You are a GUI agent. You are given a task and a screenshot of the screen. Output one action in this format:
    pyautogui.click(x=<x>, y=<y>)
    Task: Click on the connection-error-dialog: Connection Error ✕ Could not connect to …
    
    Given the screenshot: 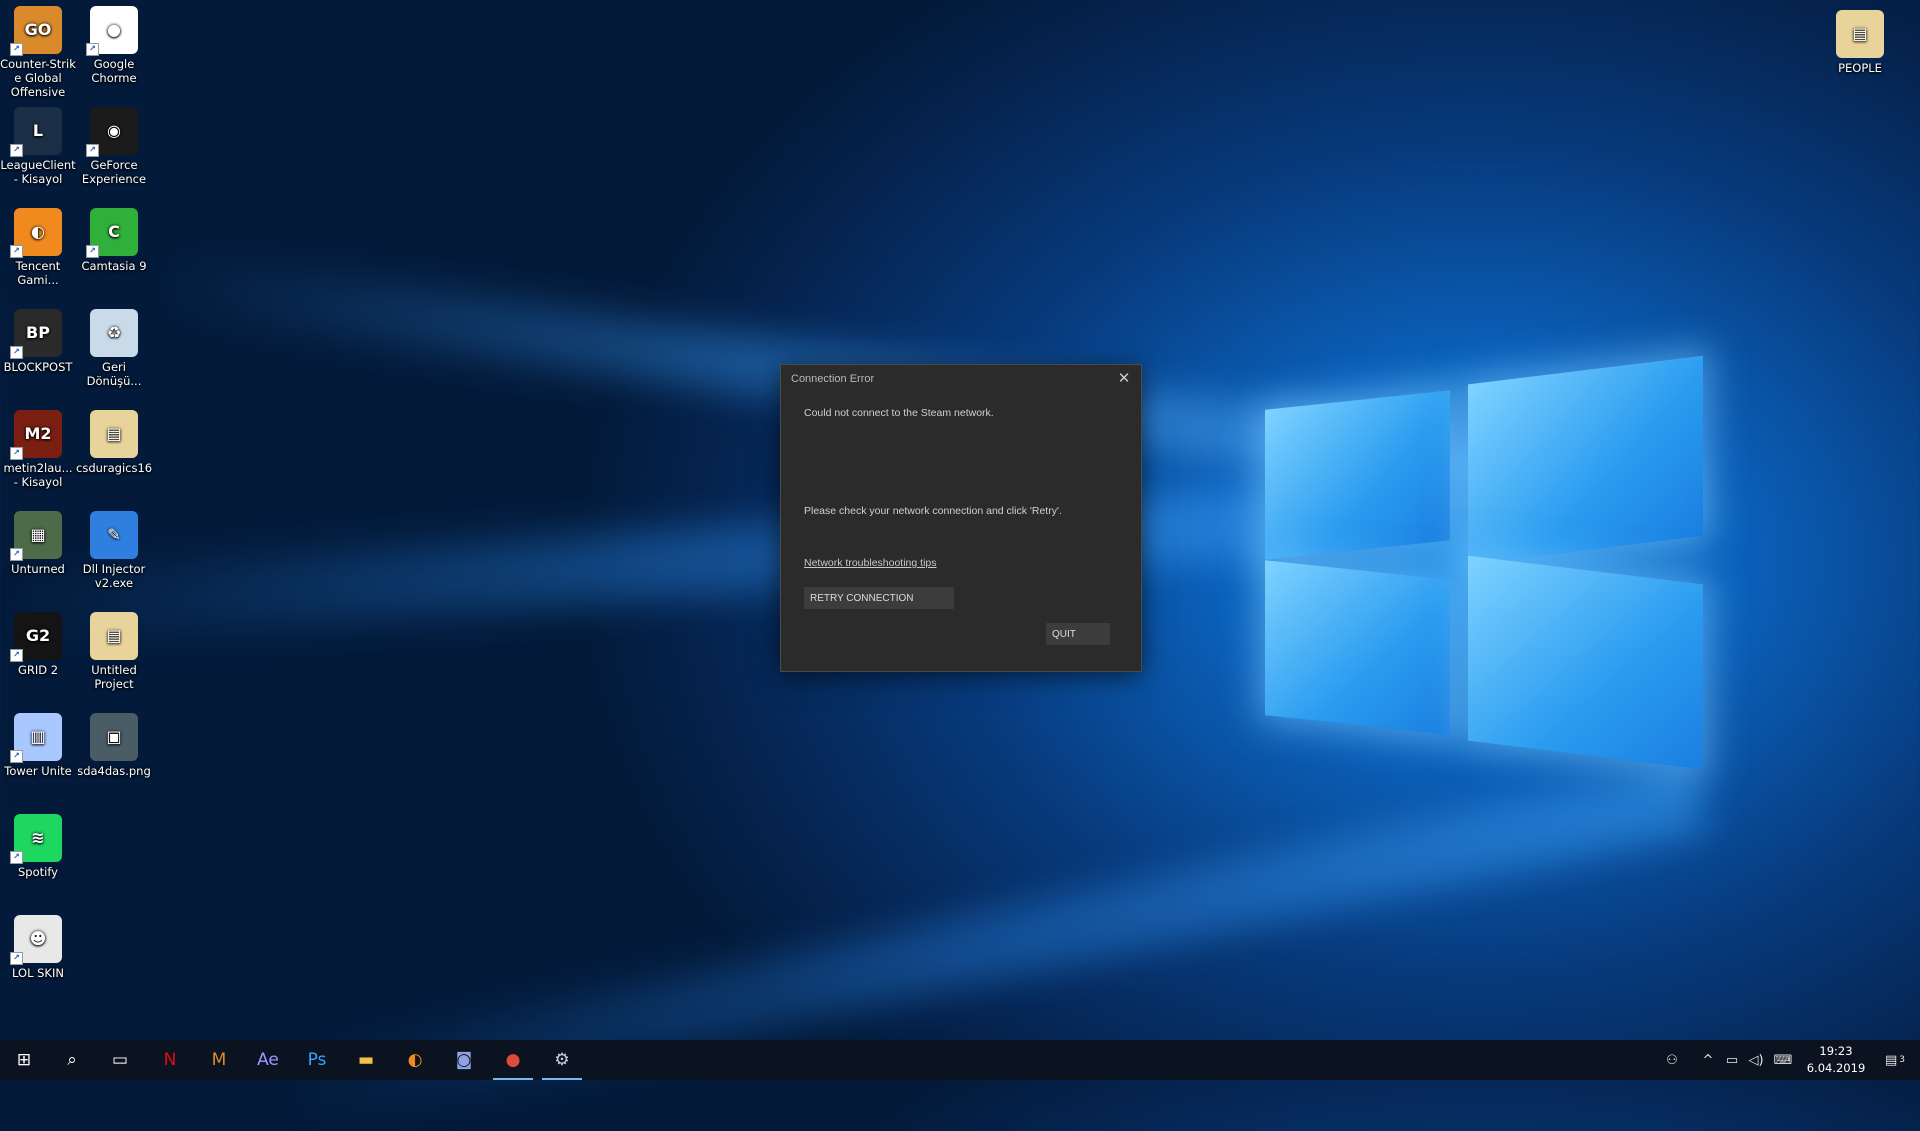 What is the action you would take?
    pyautogui.click(x=961, y=518)
    